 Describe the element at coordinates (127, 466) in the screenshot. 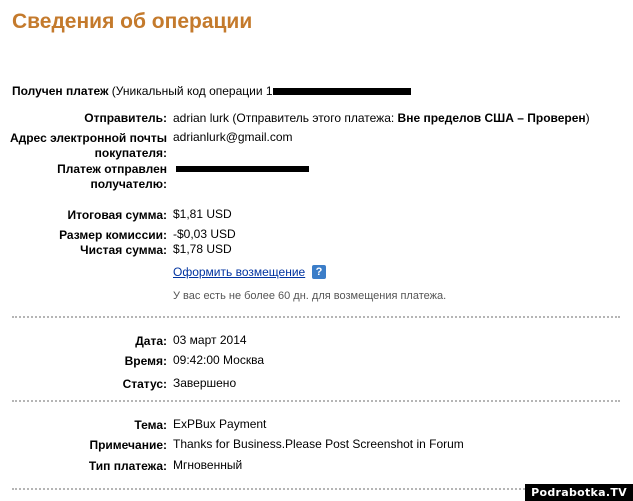

I see `payment-type-label: Тип платежа:` at that location.